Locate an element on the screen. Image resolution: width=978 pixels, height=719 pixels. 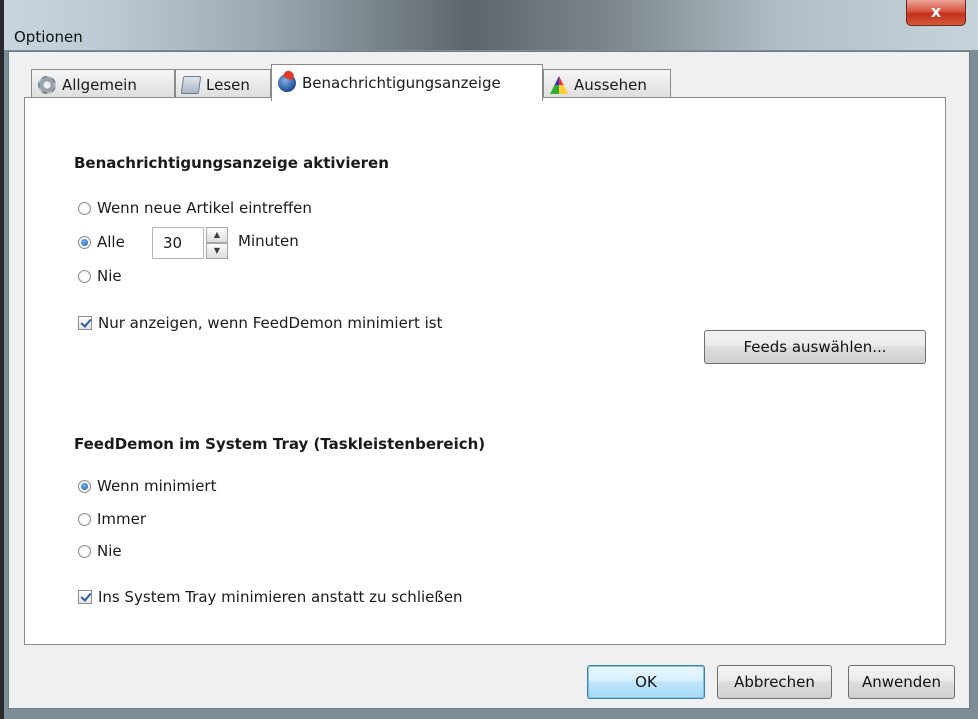
radio-tray-always: Immer is located at coordinates (112, 519).